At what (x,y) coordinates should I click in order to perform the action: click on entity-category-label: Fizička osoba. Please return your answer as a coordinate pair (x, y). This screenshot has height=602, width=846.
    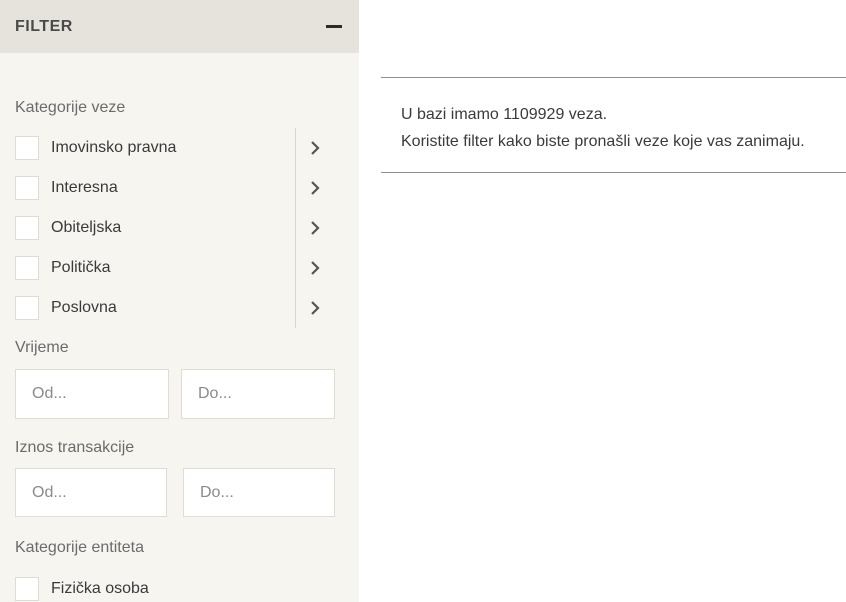
    Looking at the image, I should click on (100, 589).